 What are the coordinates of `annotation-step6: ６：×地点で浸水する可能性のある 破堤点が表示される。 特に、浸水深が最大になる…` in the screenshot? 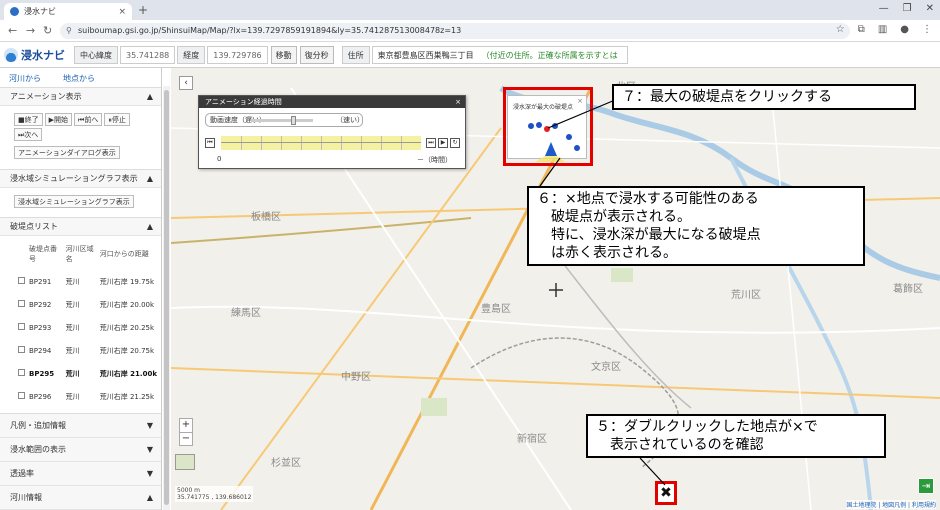 It's located at (696, 226).